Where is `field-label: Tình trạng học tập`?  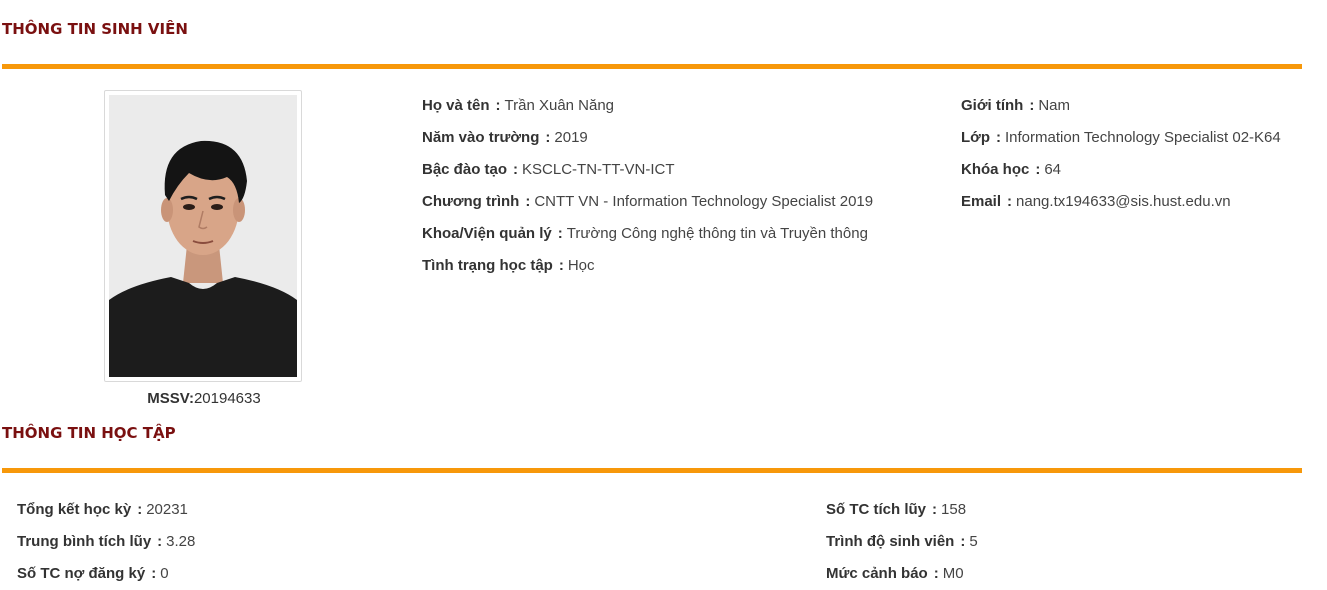
field-label: Tình trạng học tập is located at coordinates (487, 265).